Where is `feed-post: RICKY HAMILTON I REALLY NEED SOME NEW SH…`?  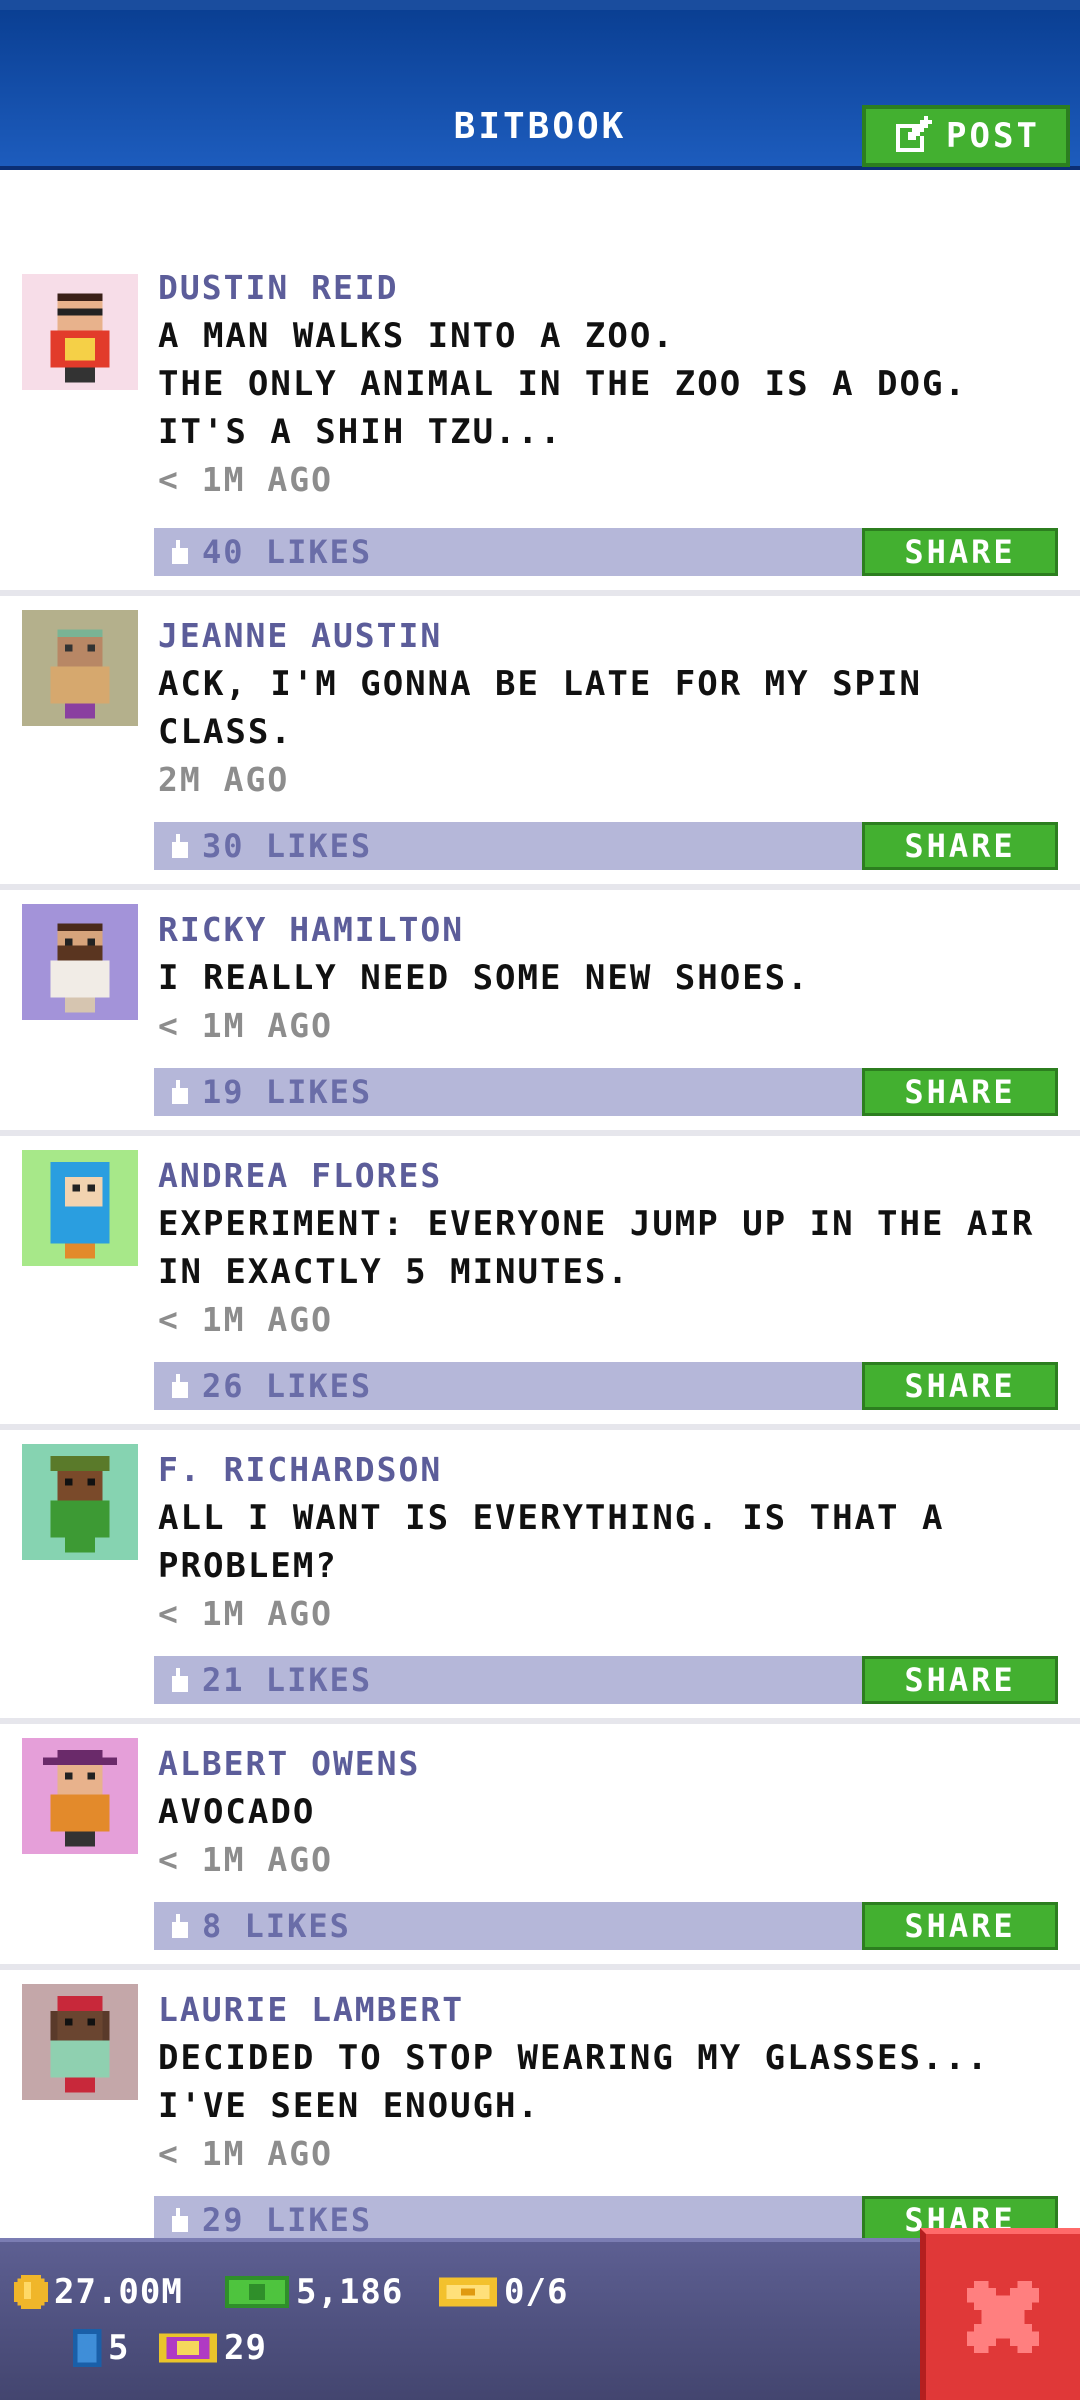
feed-post: RICKY HAMILTON I REALLY NEED SOME NEW SH… is located at coordinates (540, 1013).